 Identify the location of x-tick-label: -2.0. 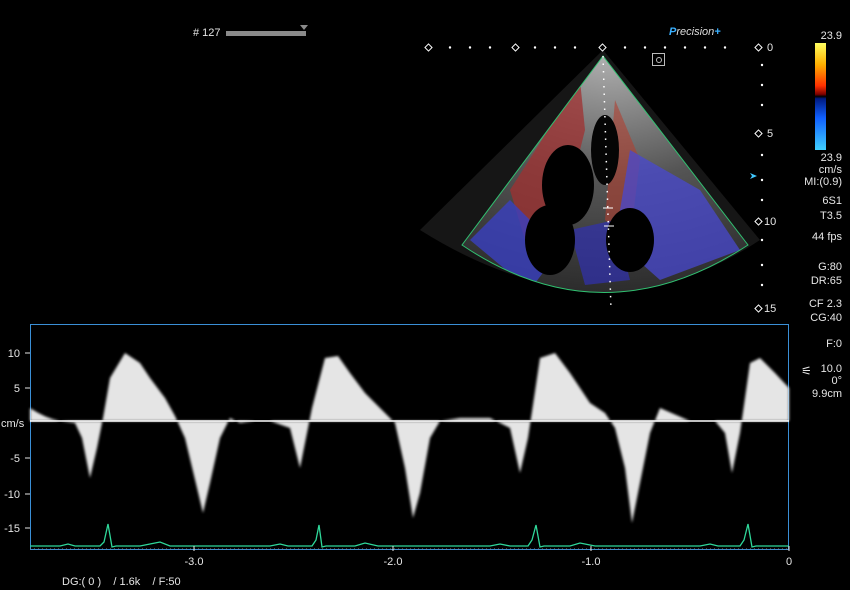
(393, 562).